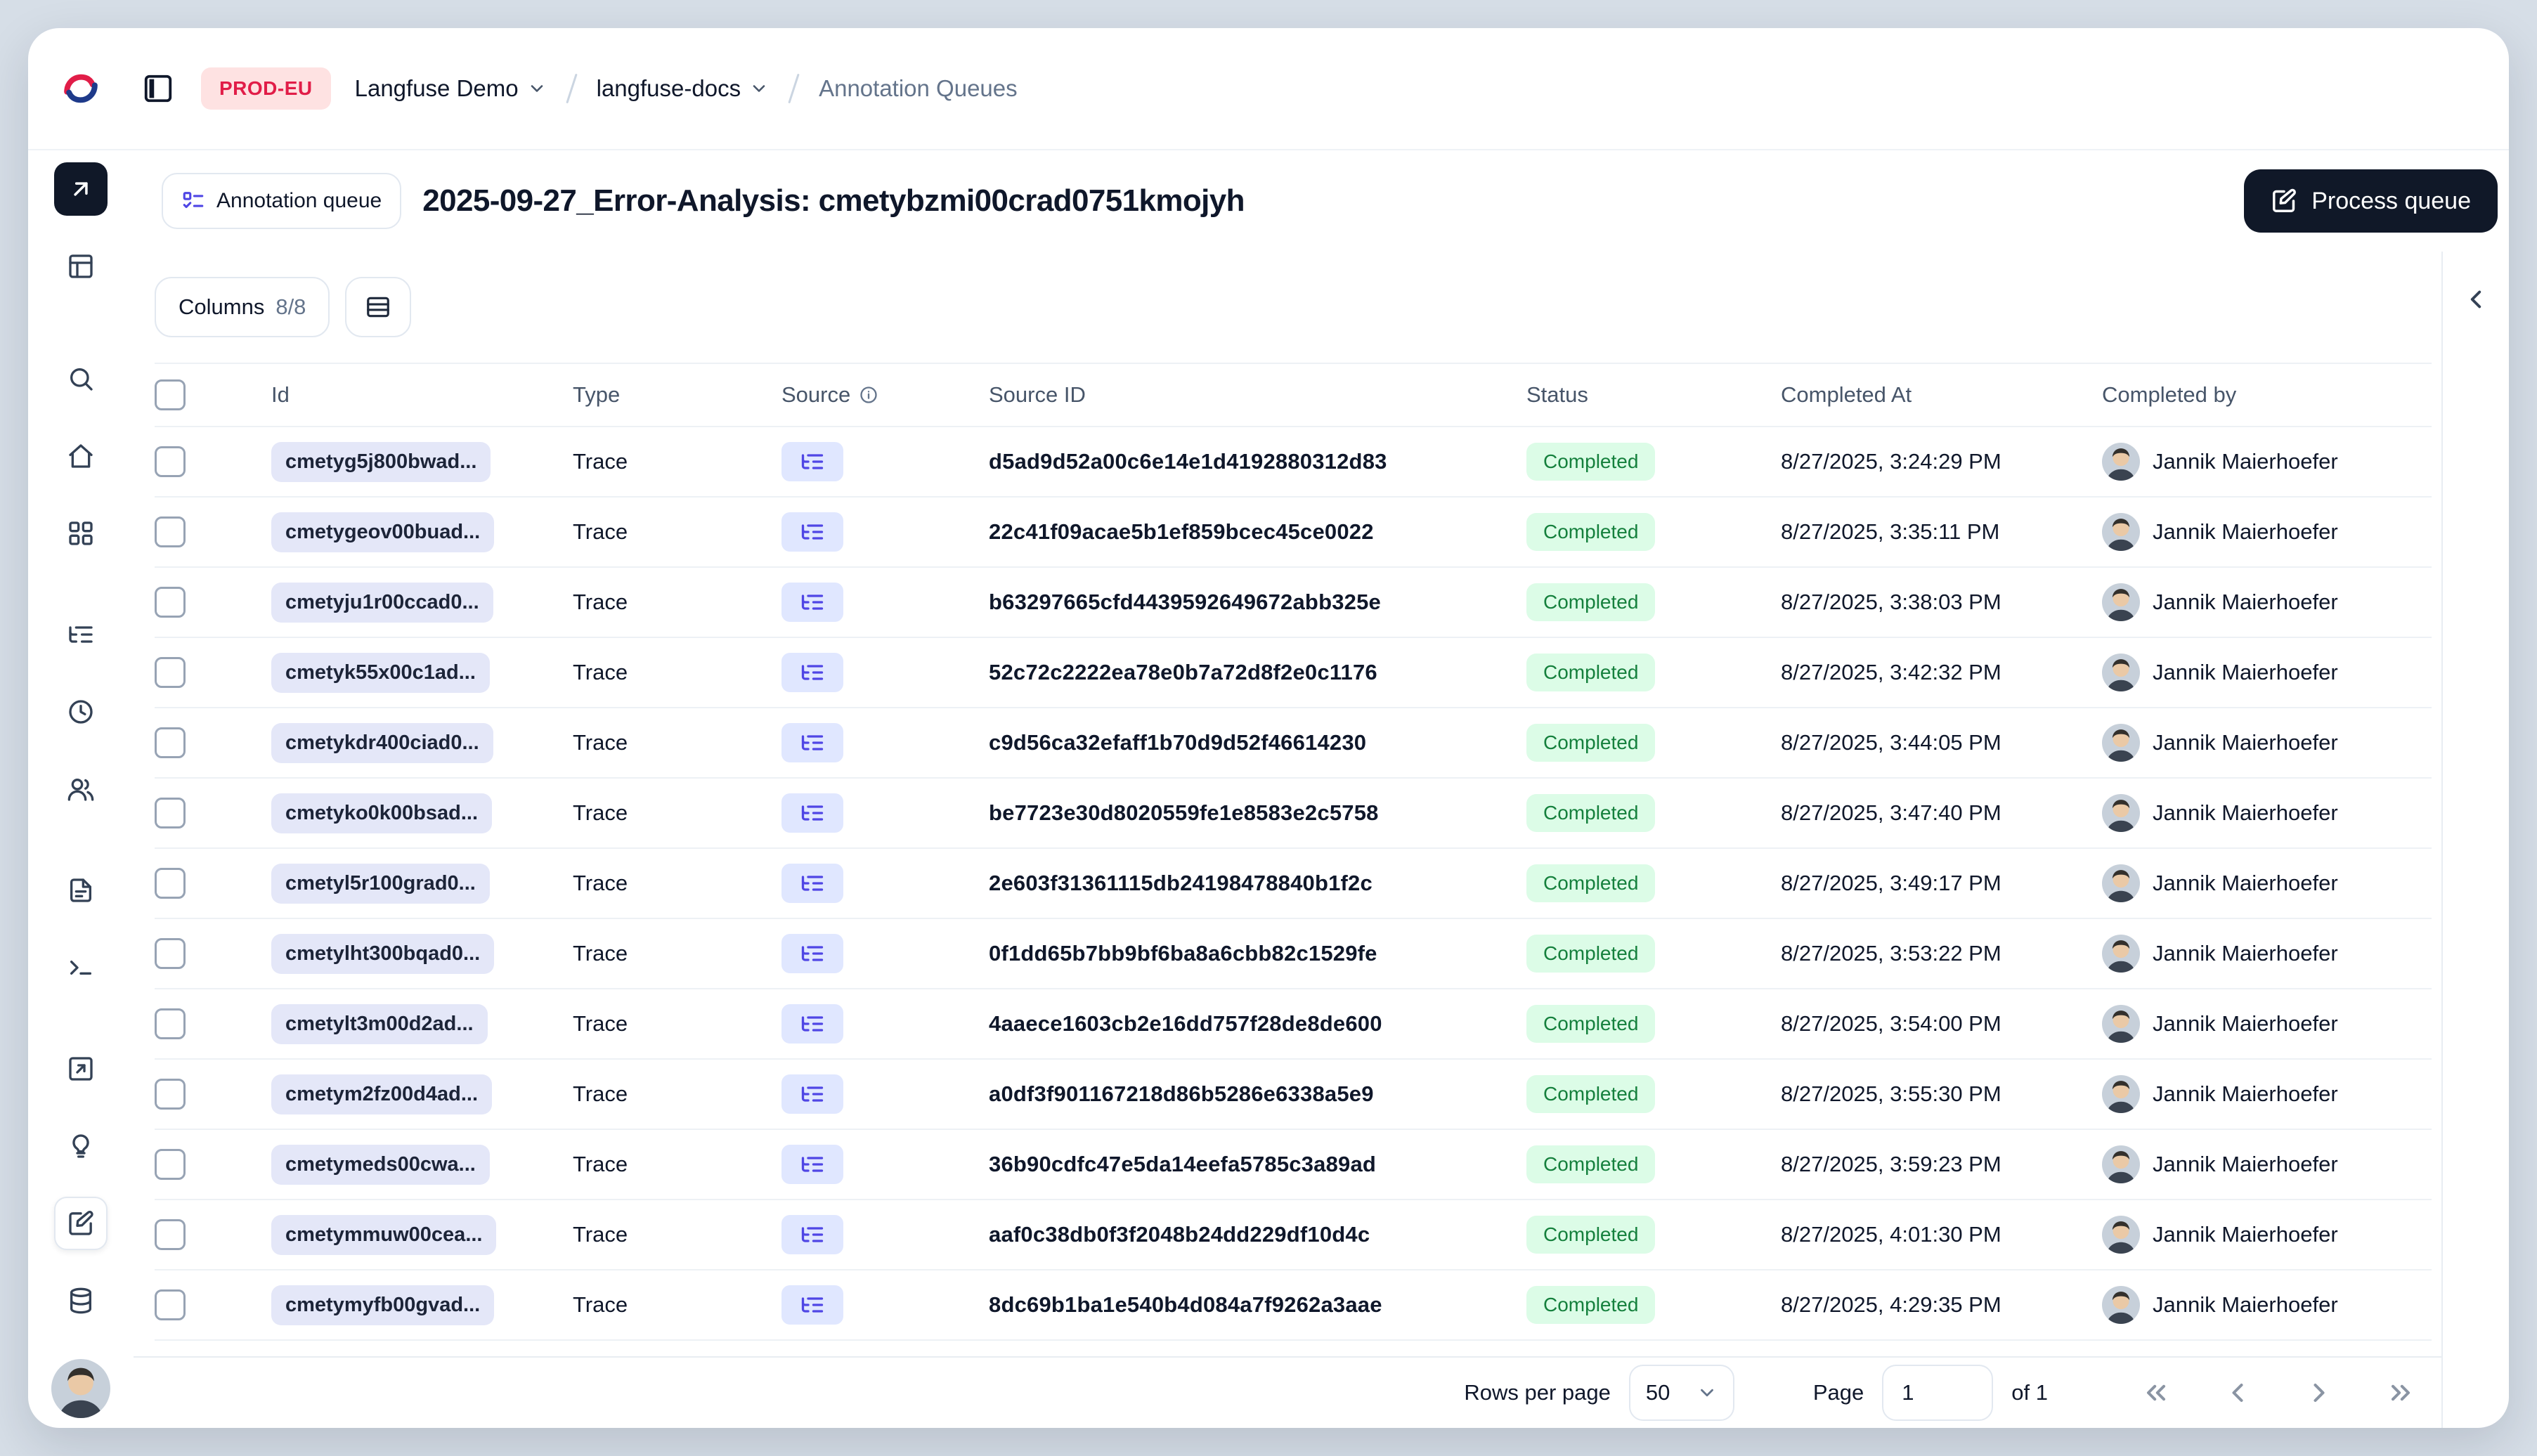  Describe the element at coordinates (159, 88) in the screenshot. I see `sidebar-toggle-button` at that location.